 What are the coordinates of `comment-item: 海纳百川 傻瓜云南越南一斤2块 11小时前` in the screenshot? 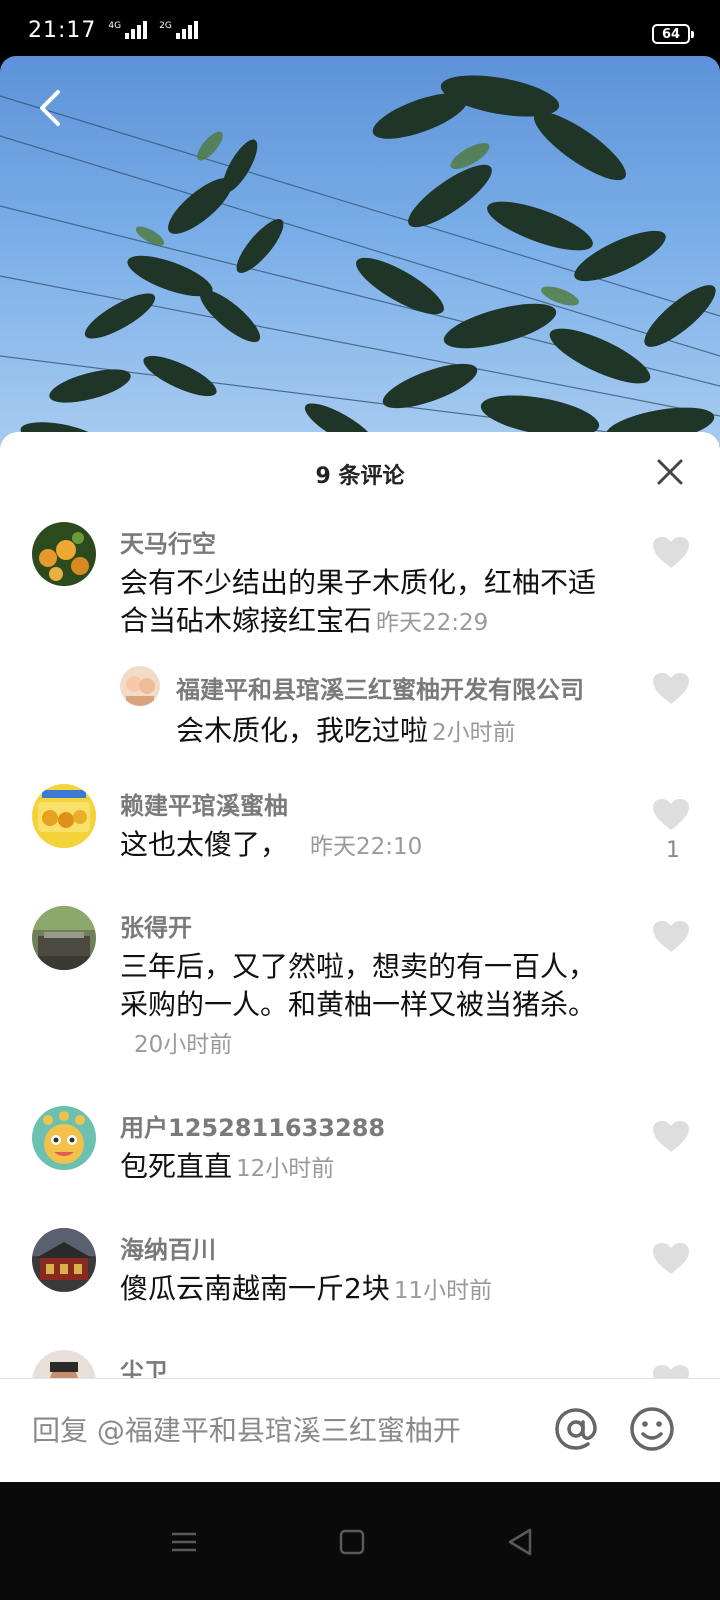 It's located at (360, 1278).